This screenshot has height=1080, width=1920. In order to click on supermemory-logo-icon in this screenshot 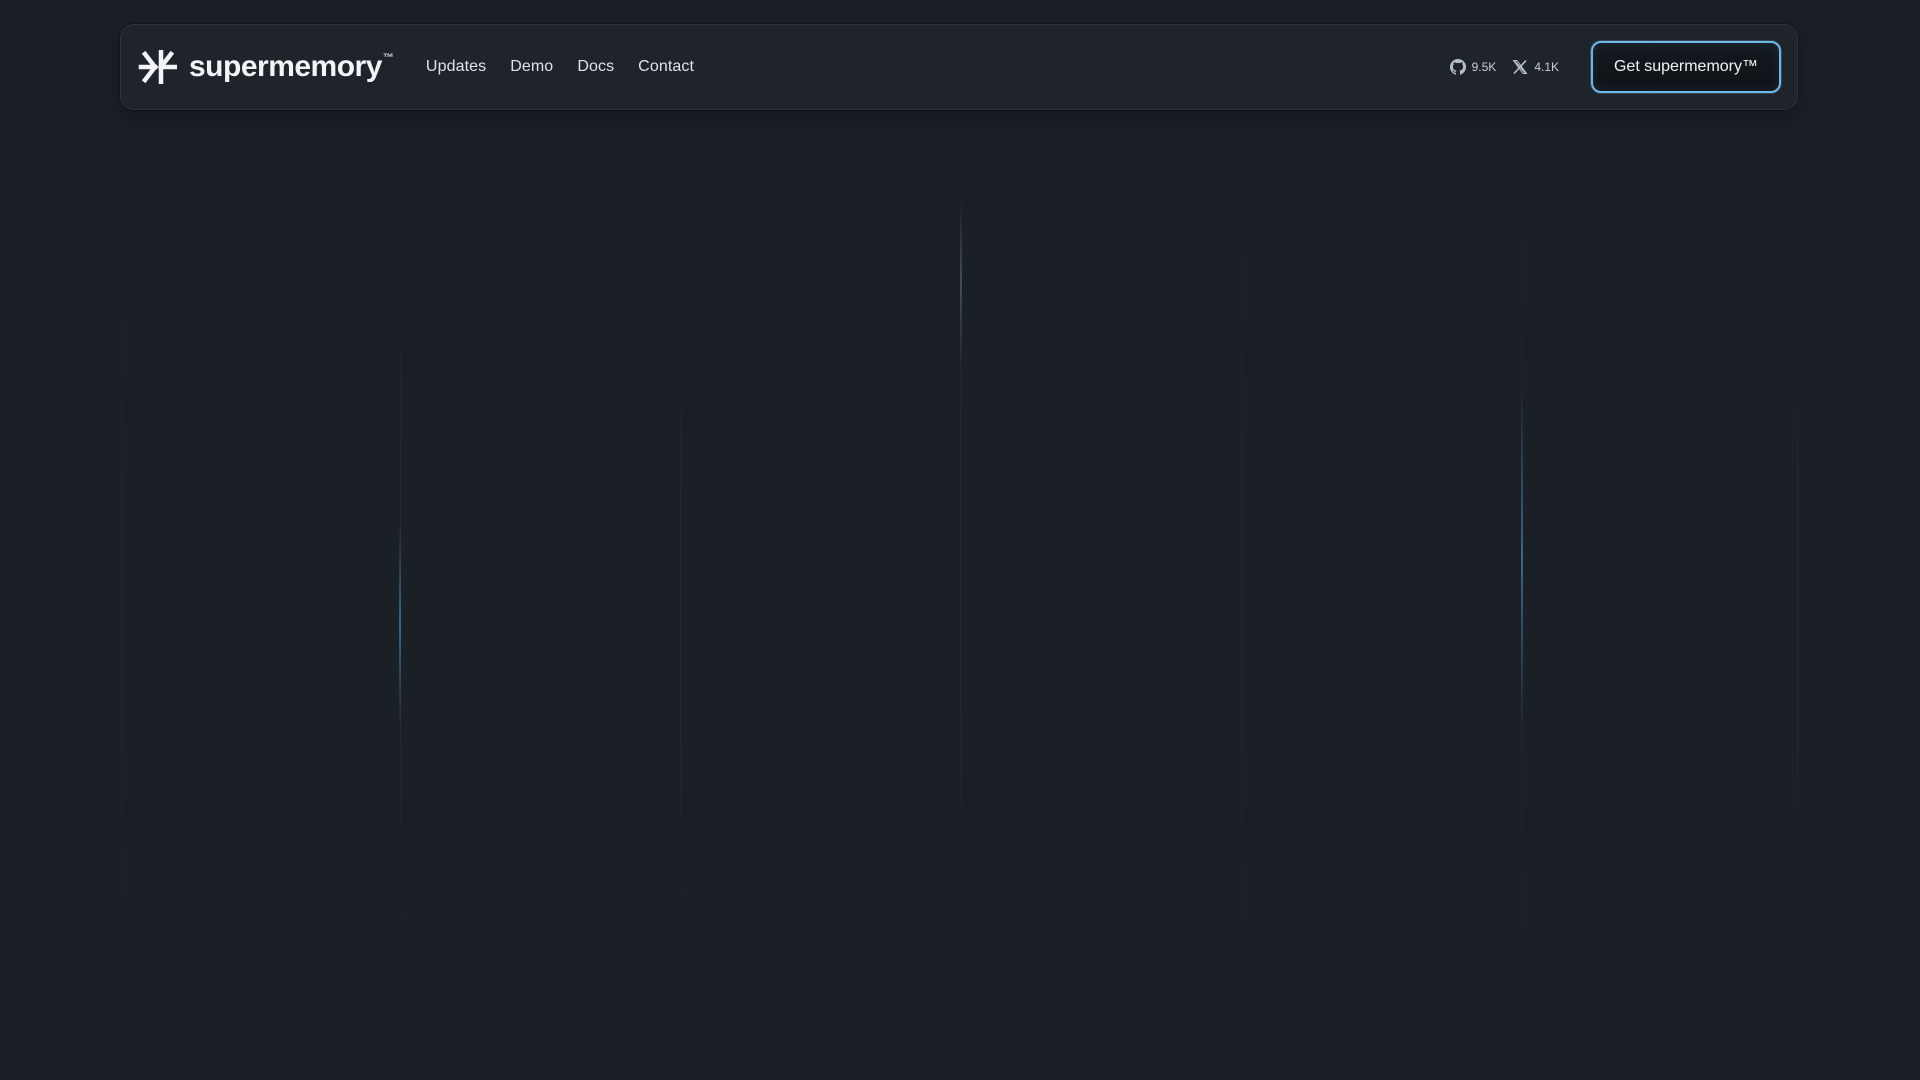, I will do `click(157, 67)`.